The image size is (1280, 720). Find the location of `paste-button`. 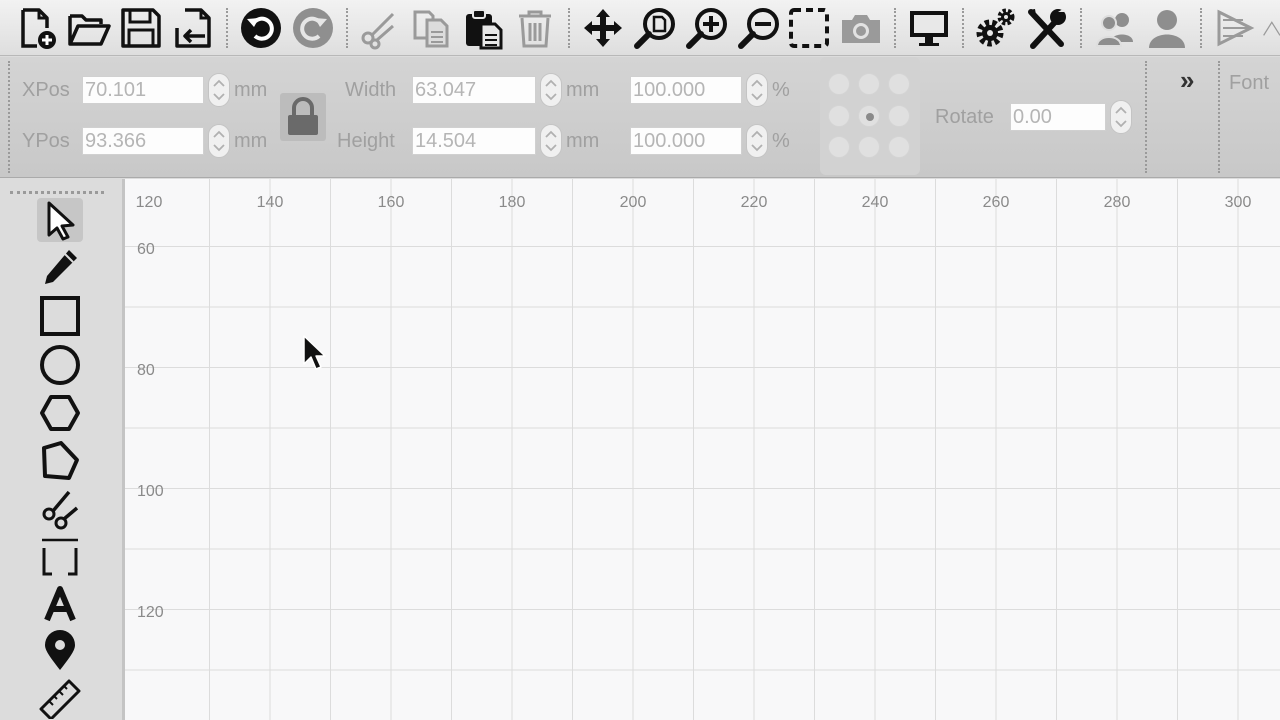

paste-button is located at coordinates (483, 28).